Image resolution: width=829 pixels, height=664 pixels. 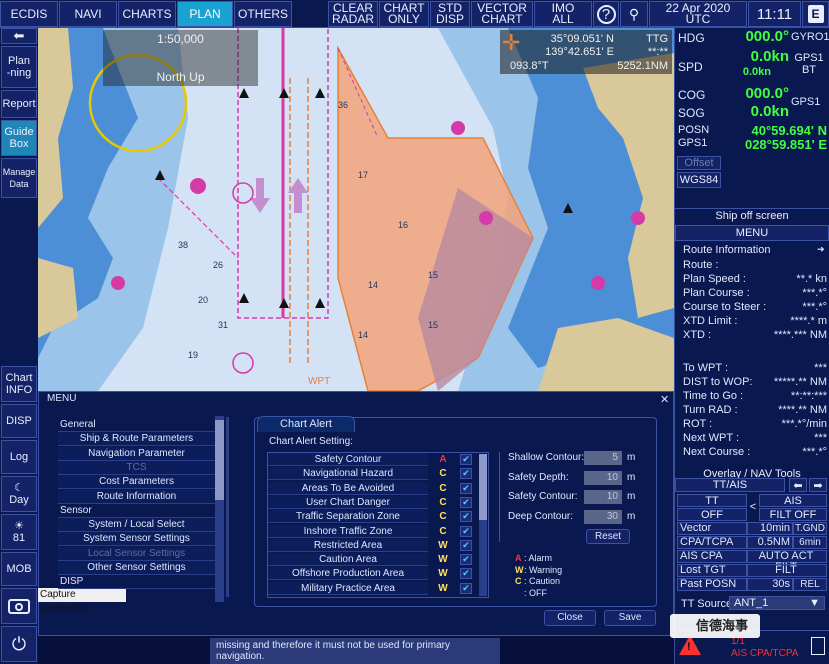 I want to click on menu-item: System Sensor Settings, so click(x=136, y=539).